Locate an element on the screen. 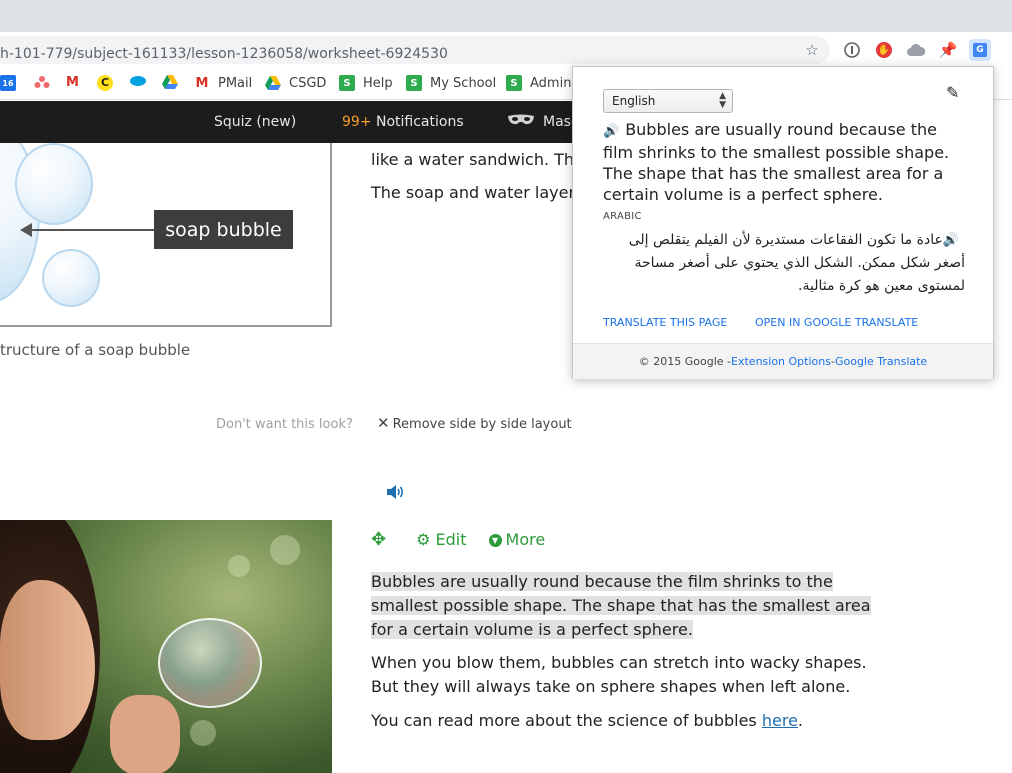  bubble-girl-photo is located at coordinates (166, 646).